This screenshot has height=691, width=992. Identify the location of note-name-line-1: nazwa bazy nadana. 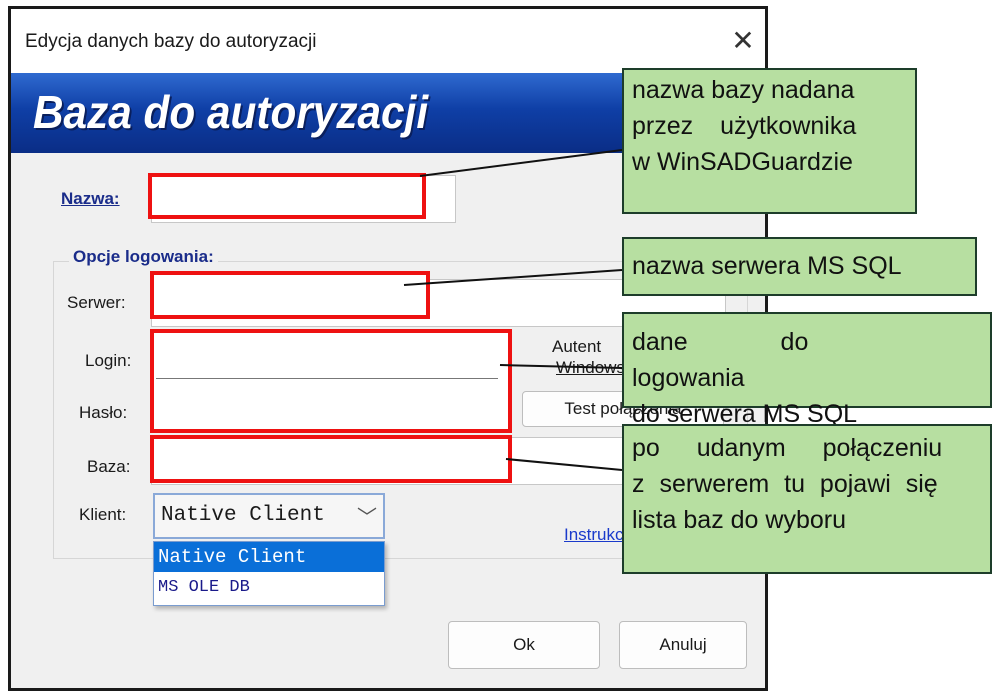
(743, 90).